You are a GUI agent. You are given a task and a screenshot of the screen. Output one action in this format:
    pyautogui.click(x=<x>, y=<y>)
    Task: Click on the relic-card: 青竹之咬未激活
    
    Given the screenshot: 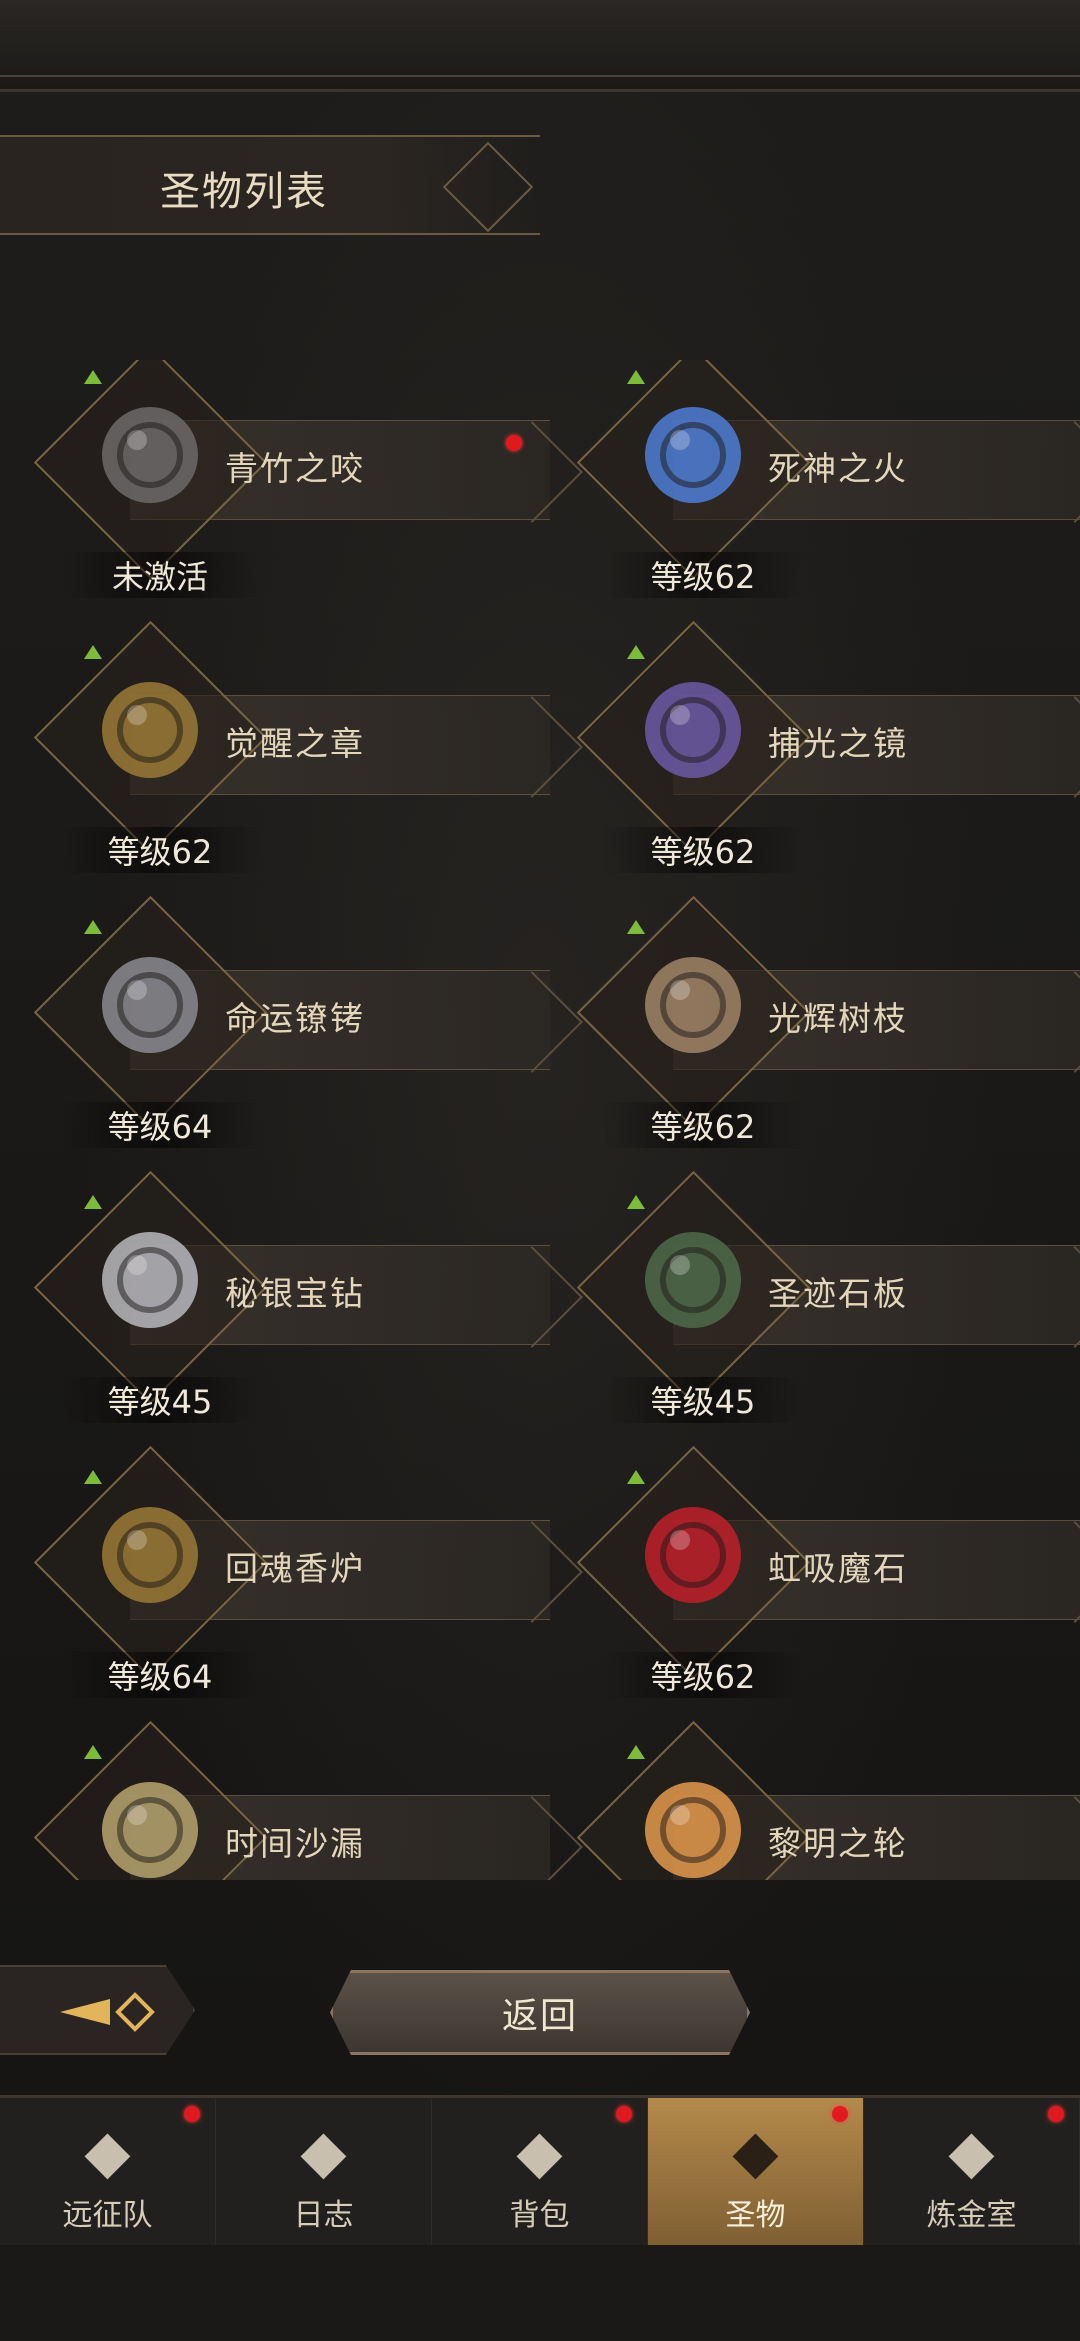 What is the action you would take?
    pyautogui.click(x=290, y=480)
    